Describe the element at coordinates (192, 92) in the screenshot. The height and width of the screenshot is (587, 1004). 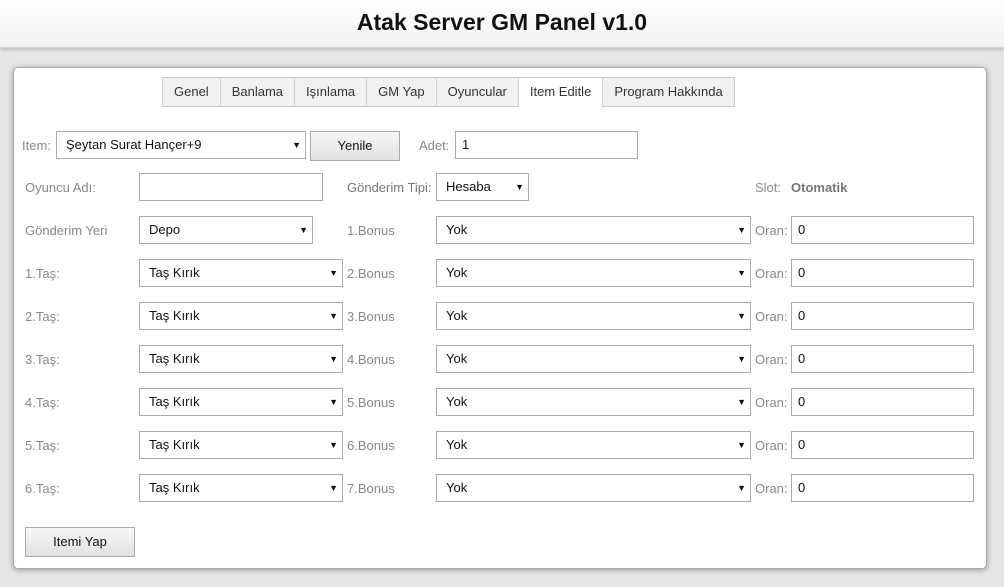
I see `tab-genel: Genel` at that location.